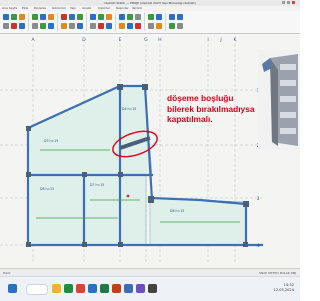  Describe the element at coordinates (130, 17) in the screenshot. I see `copy-icon` at that location.